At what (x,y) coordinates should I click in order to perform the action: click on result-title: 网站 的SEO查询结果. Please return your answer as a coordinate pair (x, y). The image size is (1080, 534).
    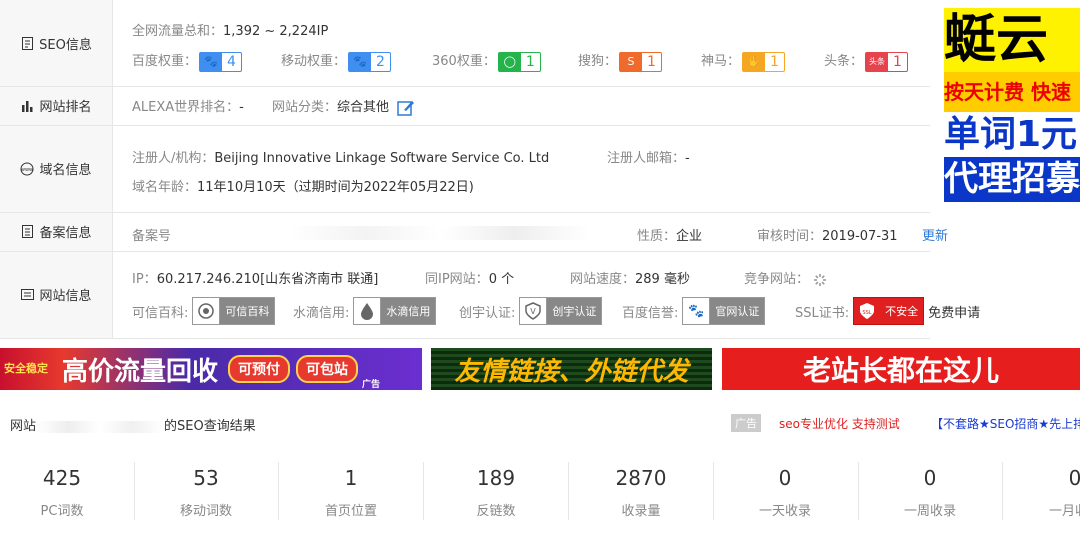
    Looking at the image, I should click on (133, 426).